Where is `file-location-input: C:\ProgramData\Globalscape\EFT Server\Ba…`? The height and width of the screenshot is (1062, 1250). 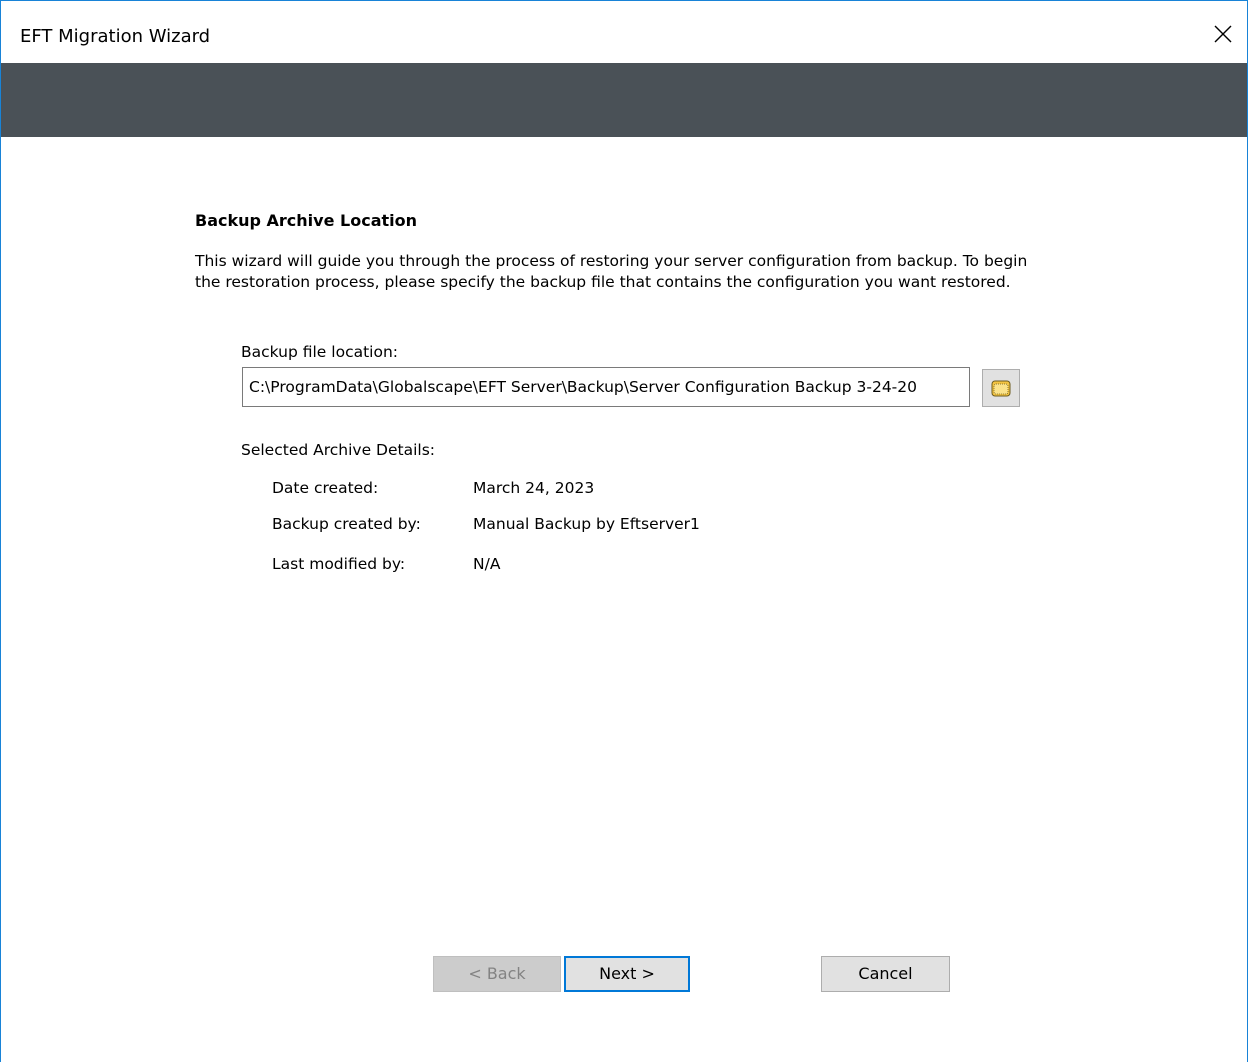 file-location-input: C:\ProgramData\Globalscape\EFT Server\Ba… is located at coordinates (606, 387).